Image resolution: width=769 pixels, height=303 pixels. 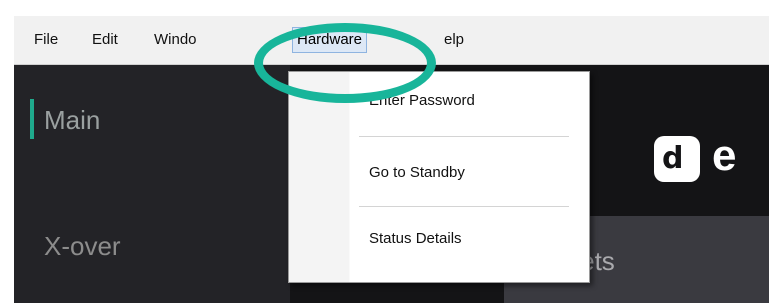 I want to click on sidebar-selection-indicator, so click(x=32, y=119).